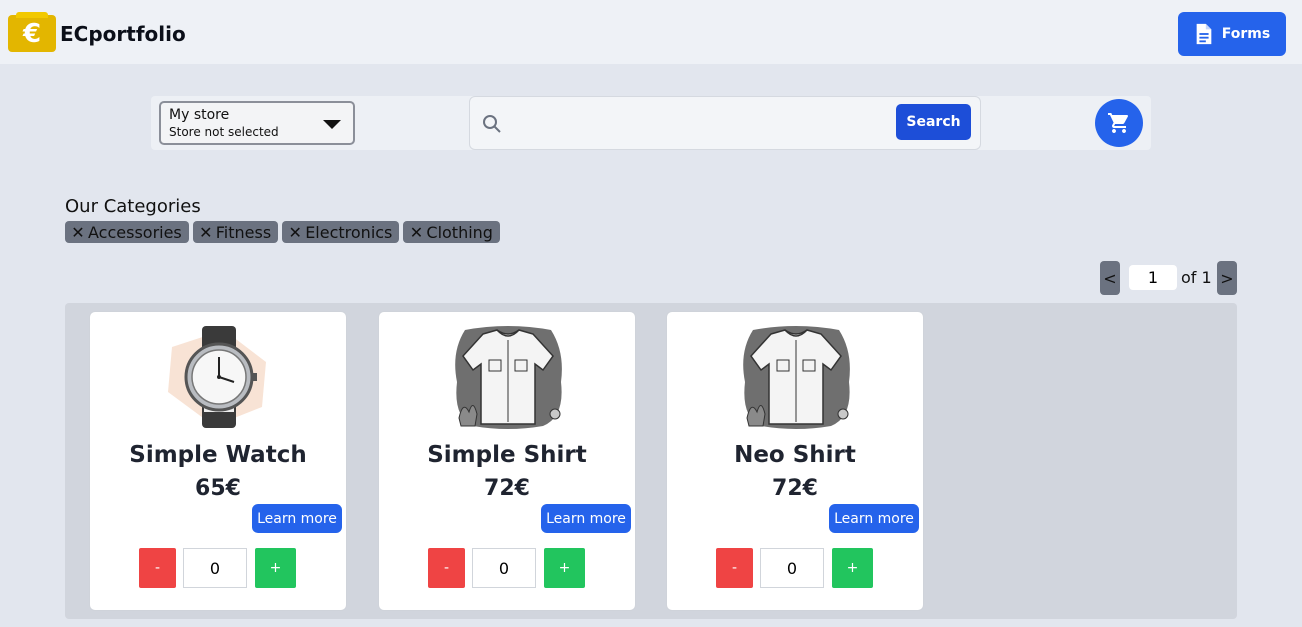  What do you see at coordinates (257, 123) in the screenshot?
I see `store-select: My store Store not selected` at bounding box center [257, 123].